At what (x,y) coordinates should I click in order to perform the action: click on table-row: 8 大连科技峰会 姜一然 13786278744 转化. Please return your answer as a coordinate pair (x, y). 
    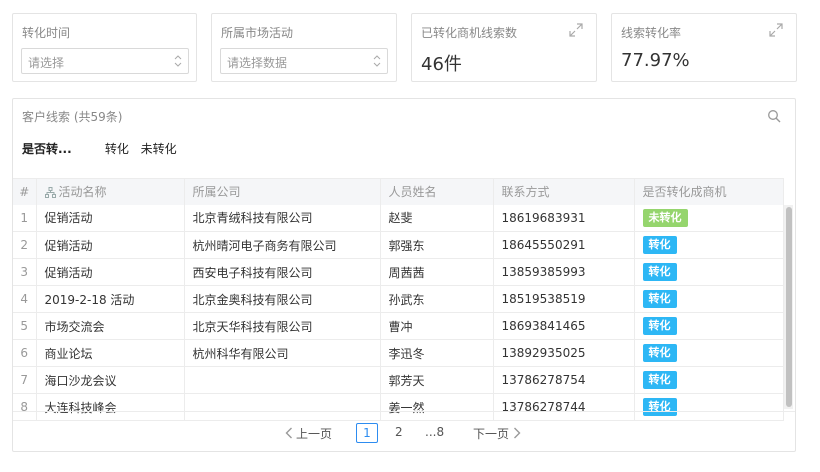
    Looking at the image, I should click on (398, 407).